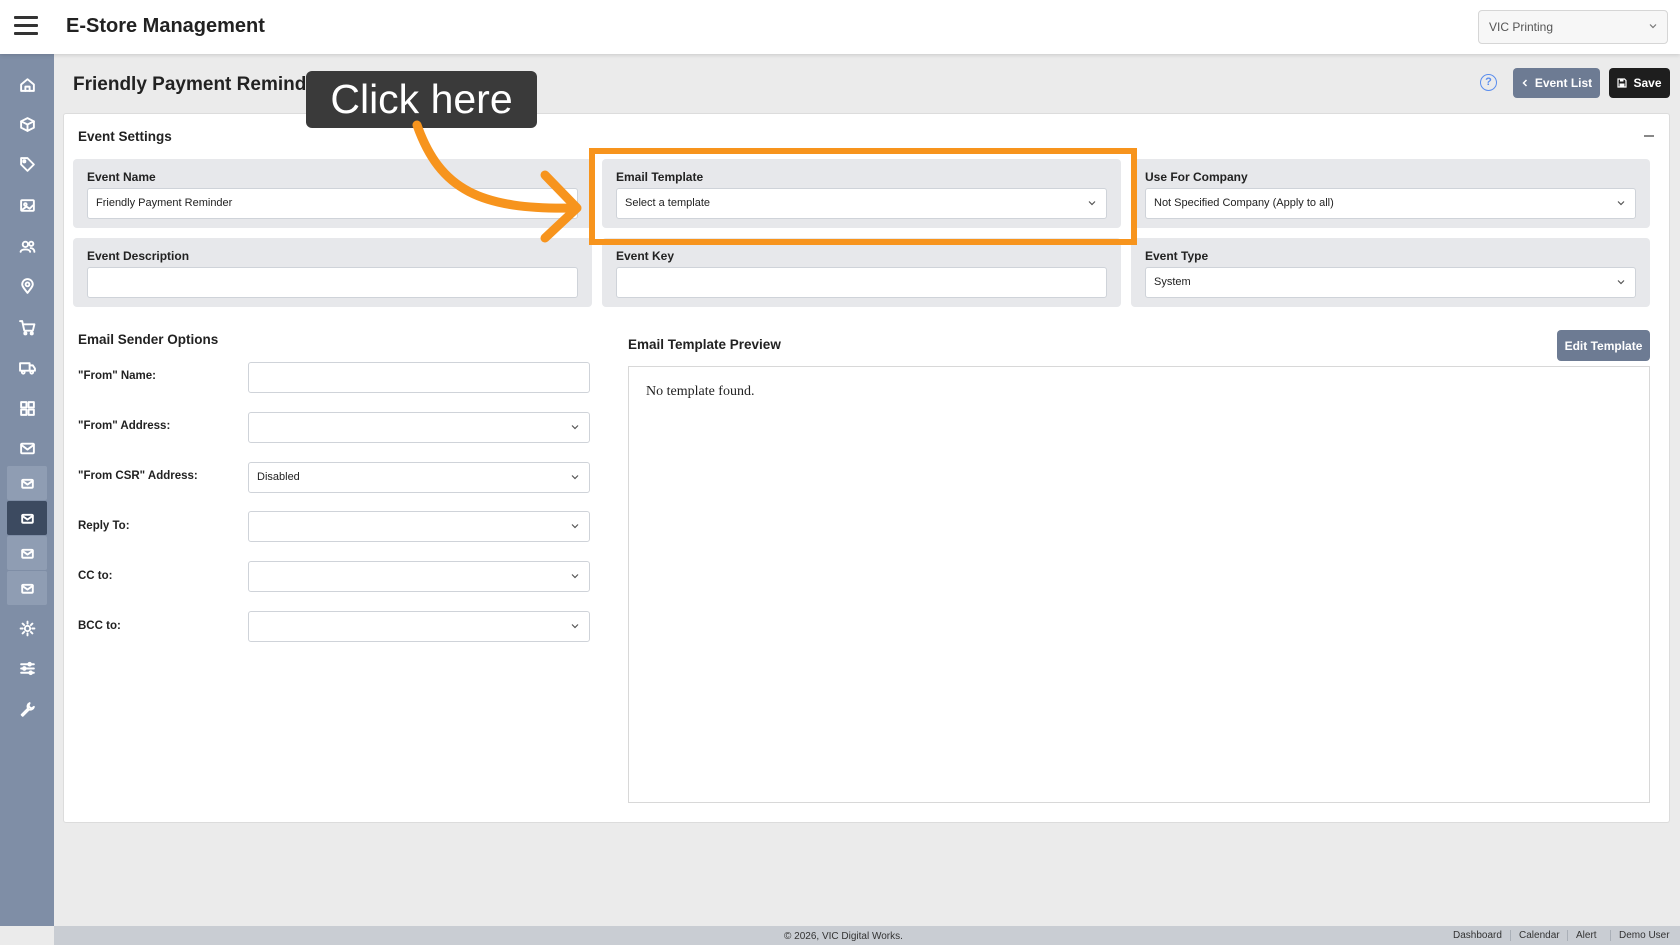 This screenshot has width=1680, height=945. What do you see at coordinates (121, 177) in the screenshot?
I see `event-name-label: Event Name` at bounding box center [121, 177].